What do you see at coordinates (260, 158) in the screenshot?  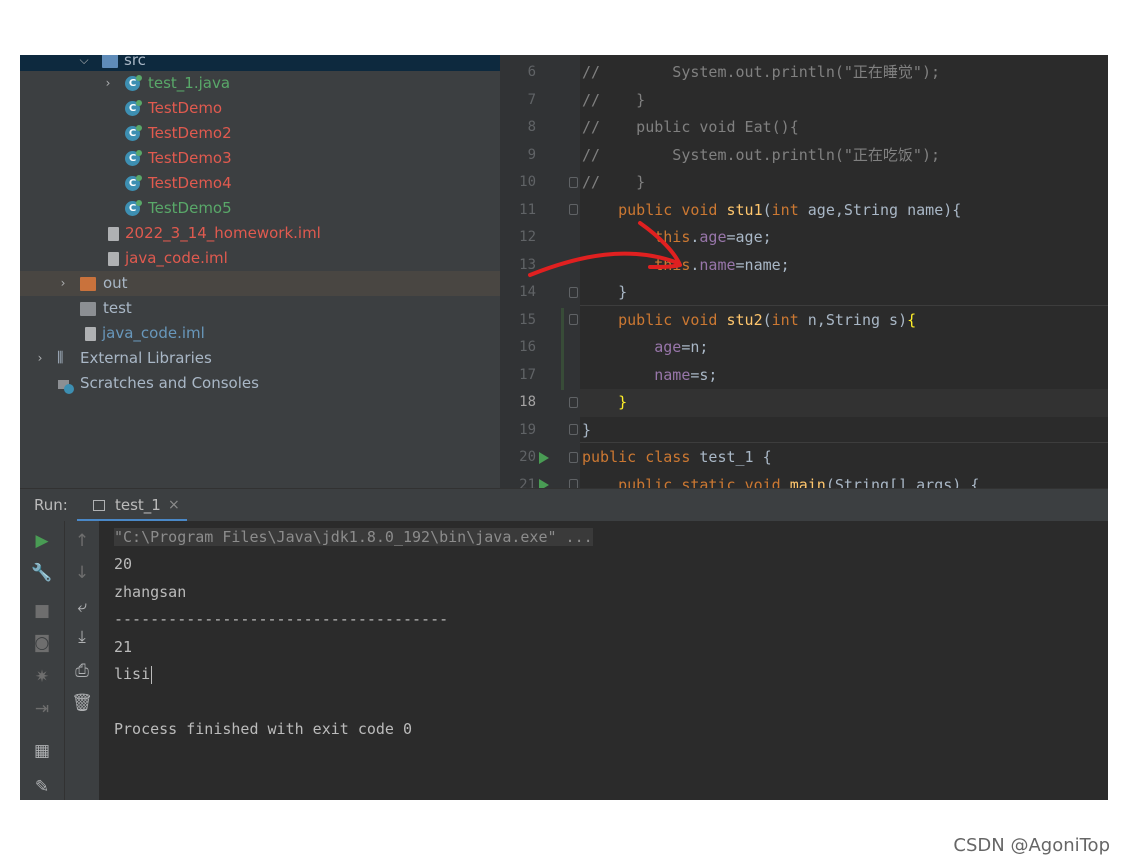 I see `tree-item-testdemo3: C TestDemo3` at bounding box center [260, 158].